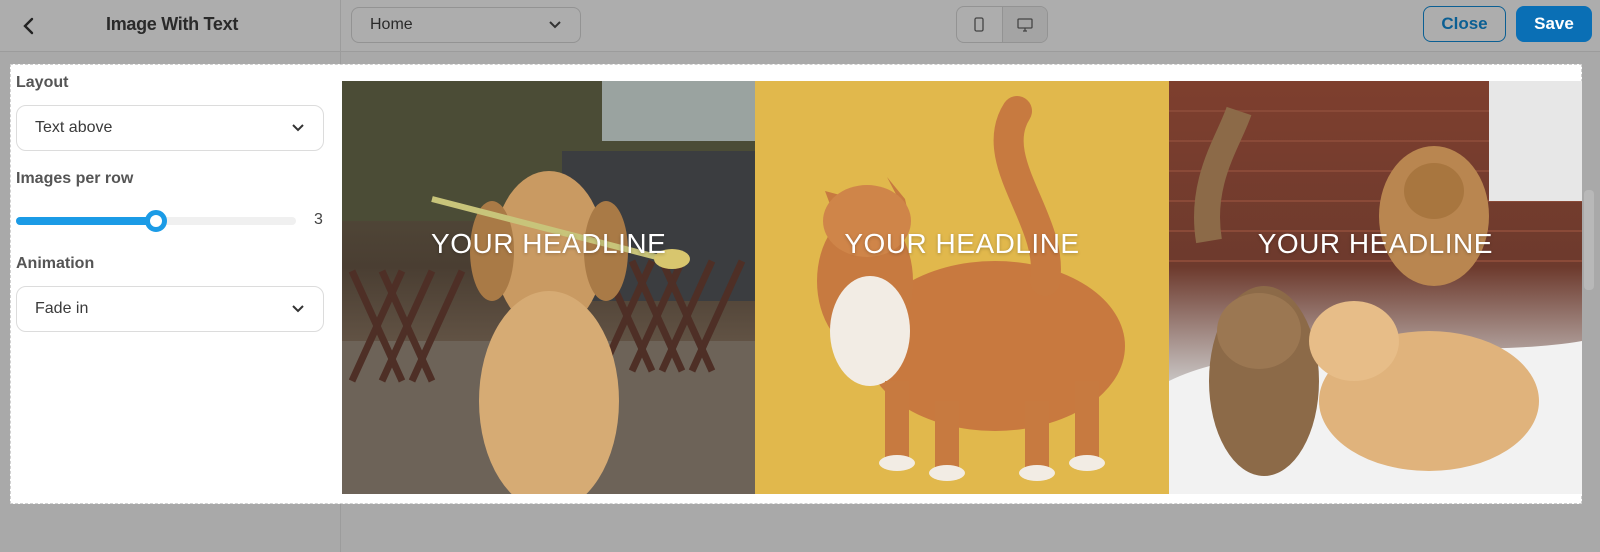 The height and width of the screenshot is (552, 1600). Describe the element at coordinates (391, 24) in the screenshot. I see `page-select-value: Home` at that location.